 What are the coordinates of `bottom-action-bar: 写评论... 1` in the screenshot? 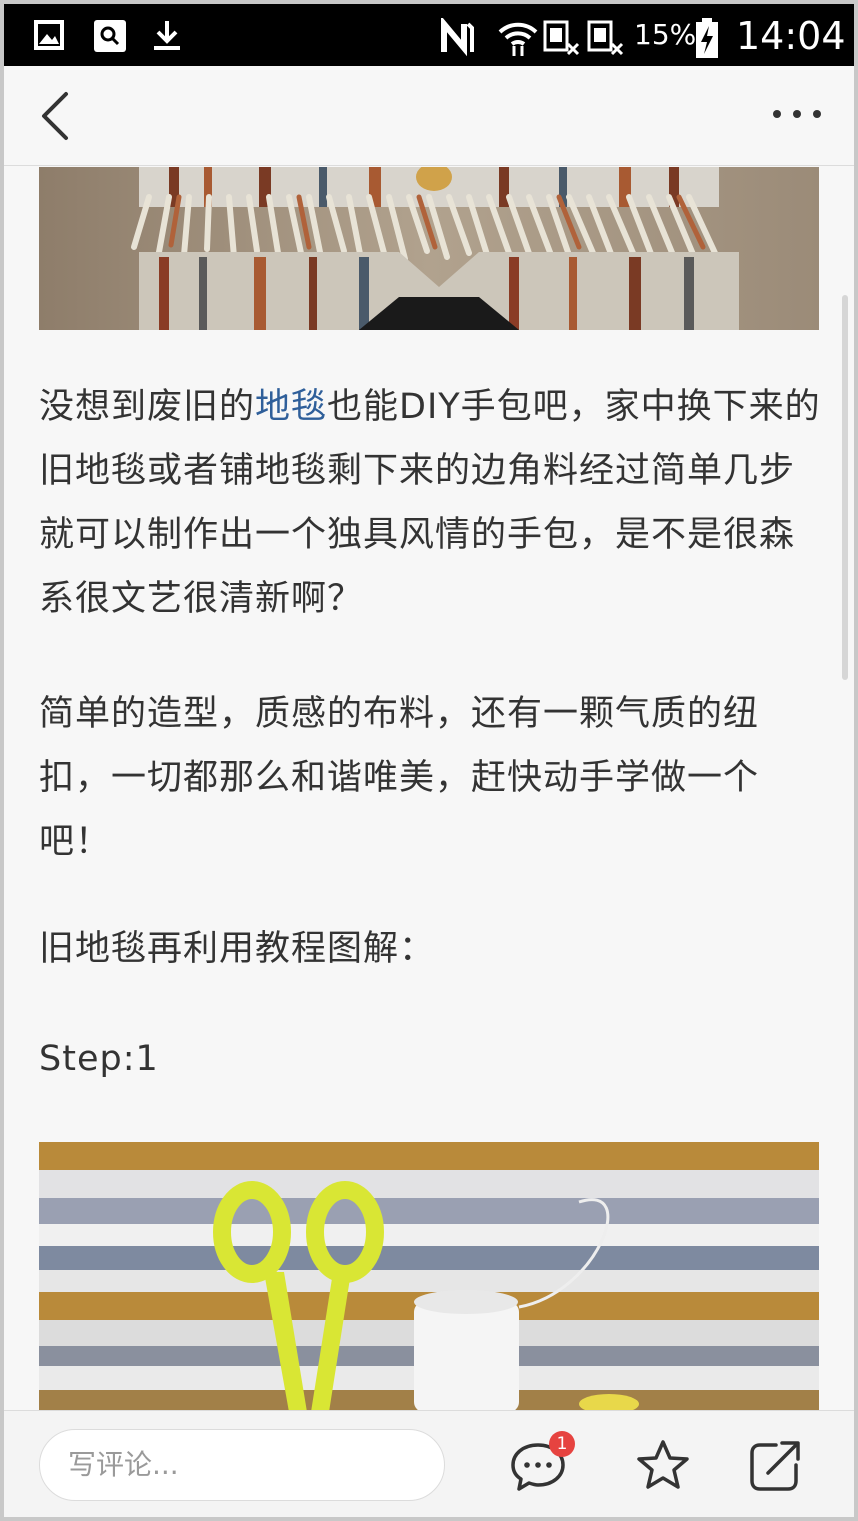 It's located at (429, 1463).